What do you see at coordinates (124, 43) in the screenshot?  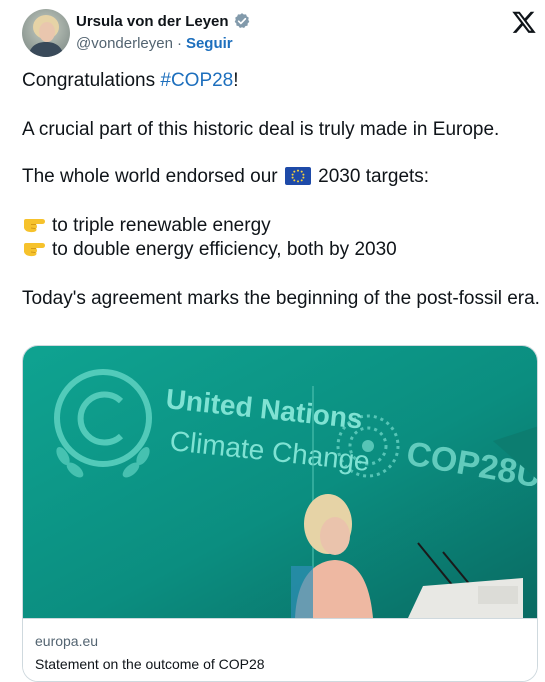 I see `author-handle: @vonderleyen` at bounding box center [124, 43].